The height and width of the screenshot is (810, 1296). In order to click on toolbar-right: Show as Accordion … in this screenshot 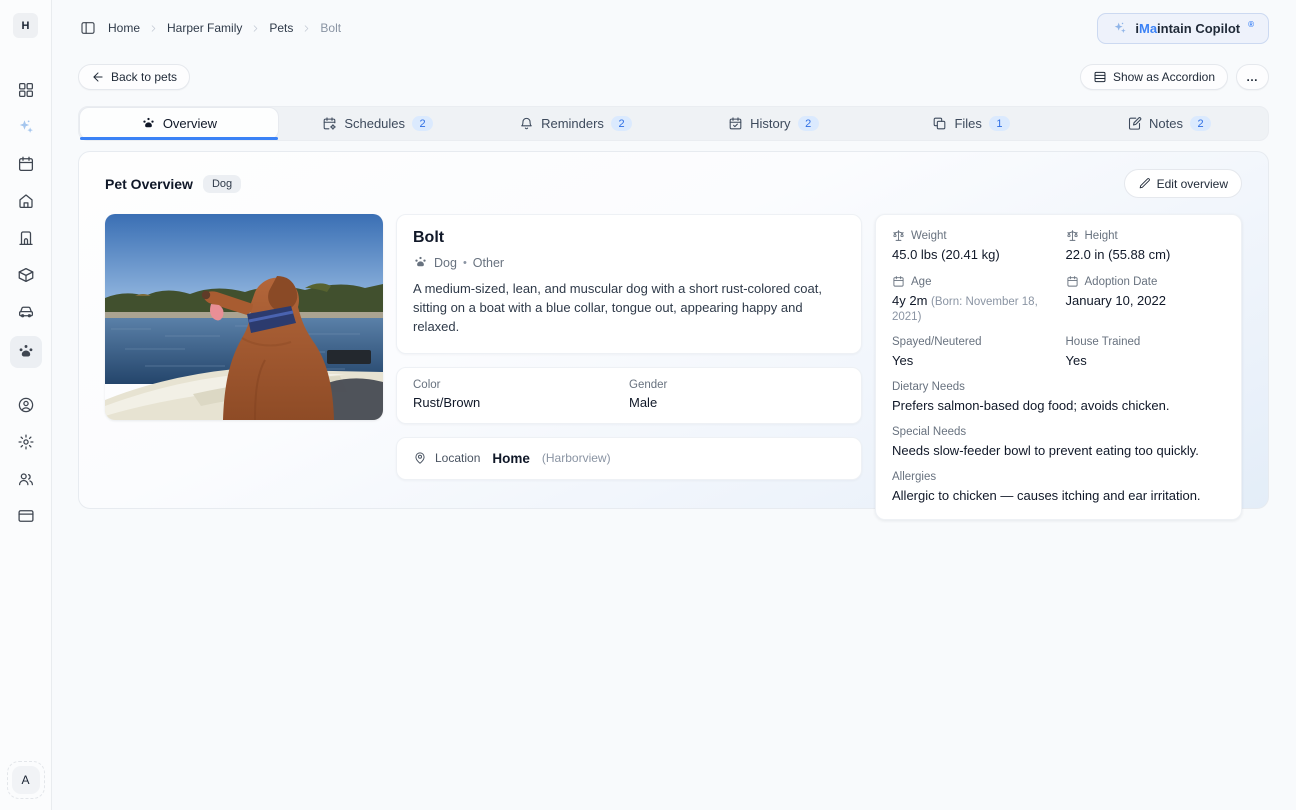, I will do `click(1174, 77)`.